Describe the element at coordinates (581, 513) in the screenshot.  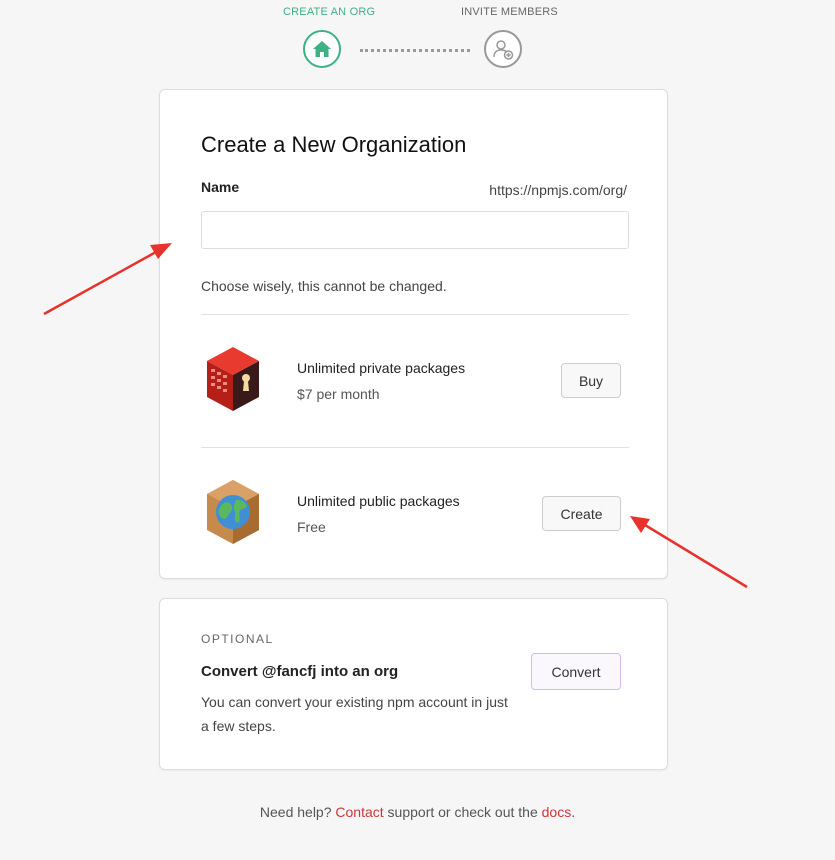
I see `create-button: Create` at that location.